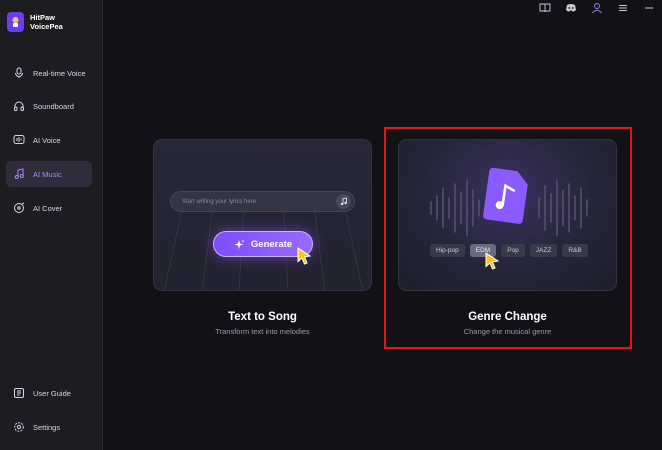 This screenshot has height=450, width=662. Describe the element at coordinates (52, 393) in the screenshot. I see `sidebar-item-label: User Guide` at that location.